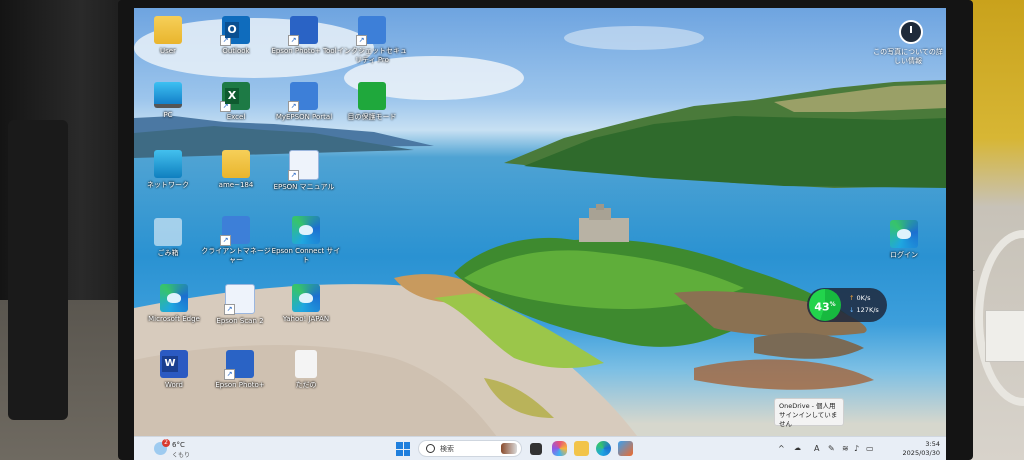  I want to click on copilot-icon, so click(559, 448).